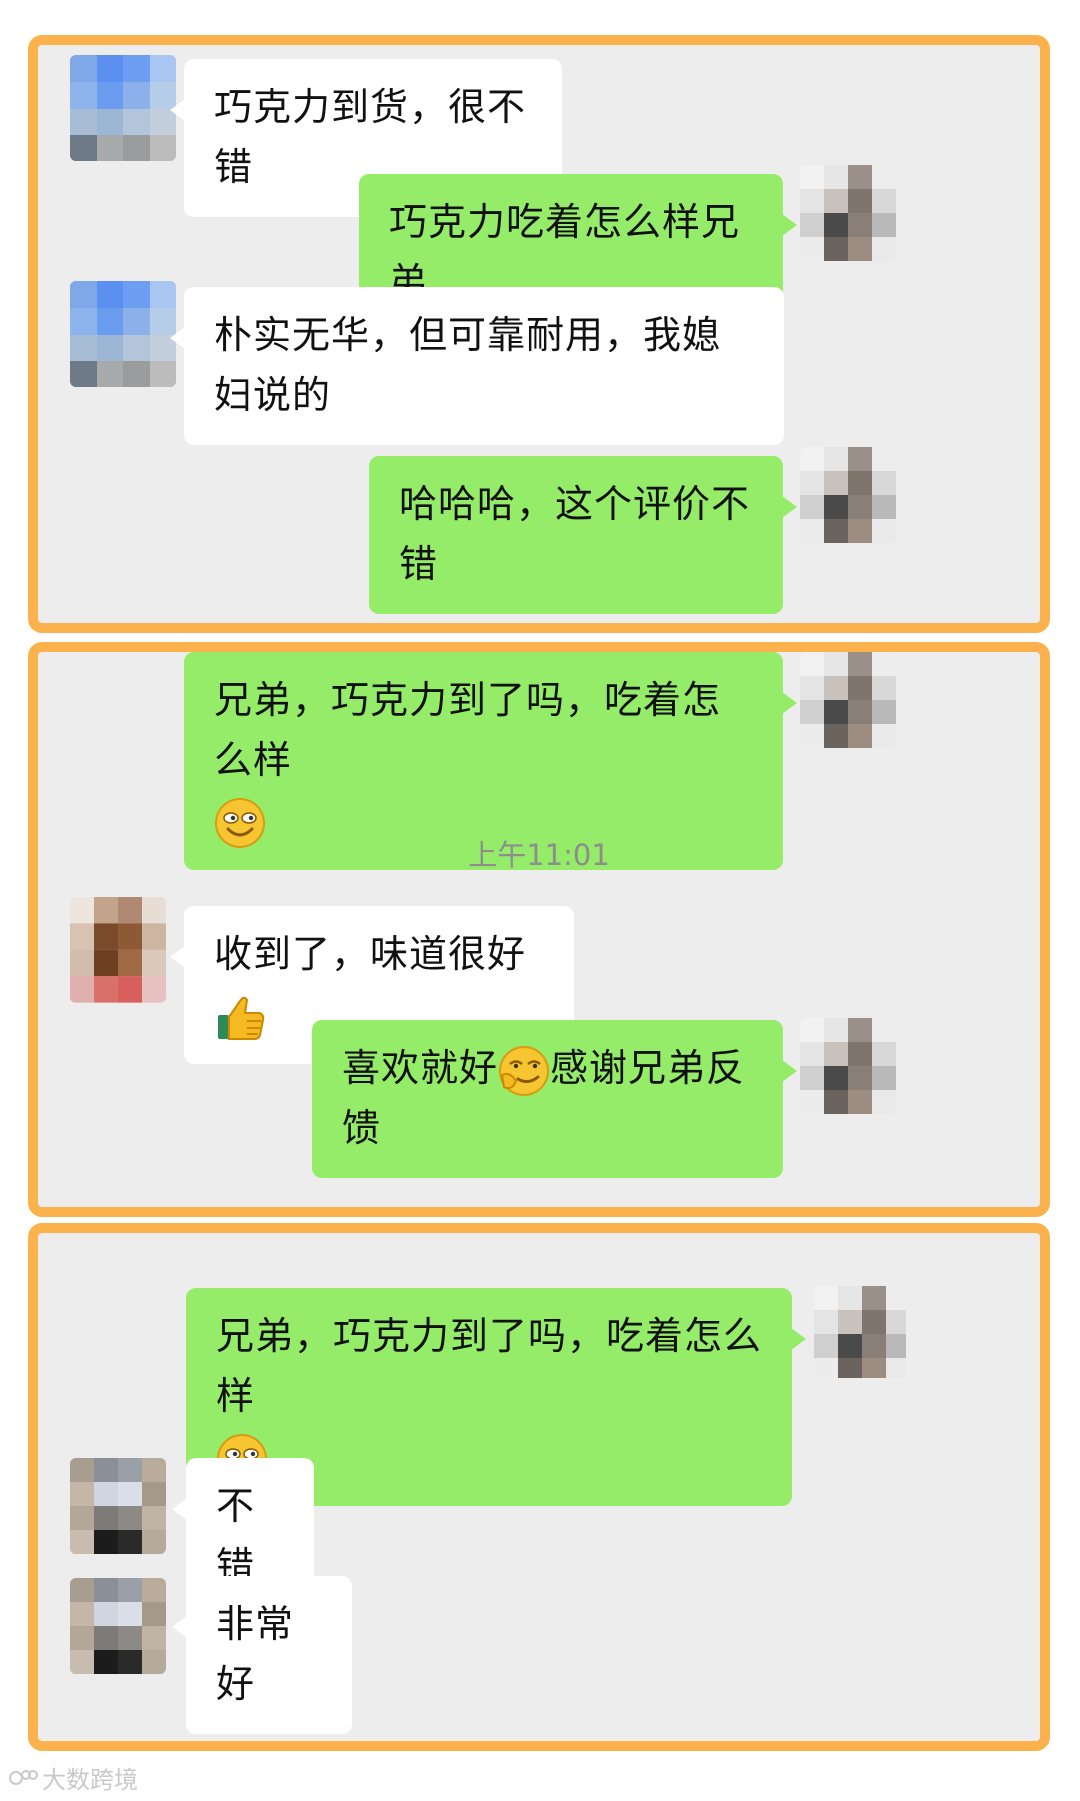 The height and width of the screenshot is (1801, 1080). What do you see at coordinates (240, 1017) in the screenshot?
I see `thumbs-up-emoji` at bounding box center [240, 1017].